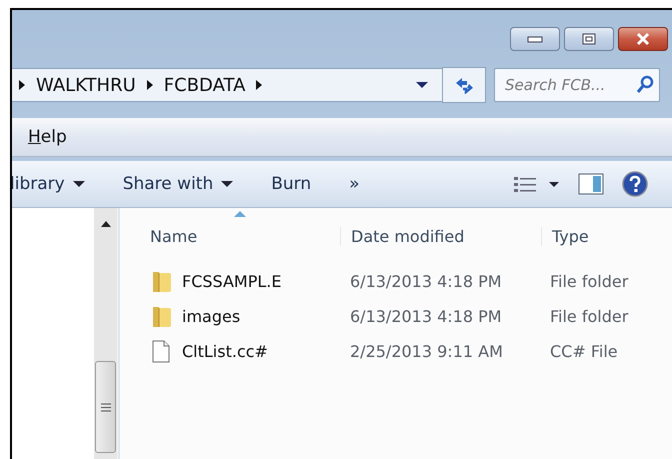 The height and width of the screenshot is (459, 672). Describe the element at coordinates (584, 351) in the screenshot. I see `type-cell-text: CC# File` at that location.